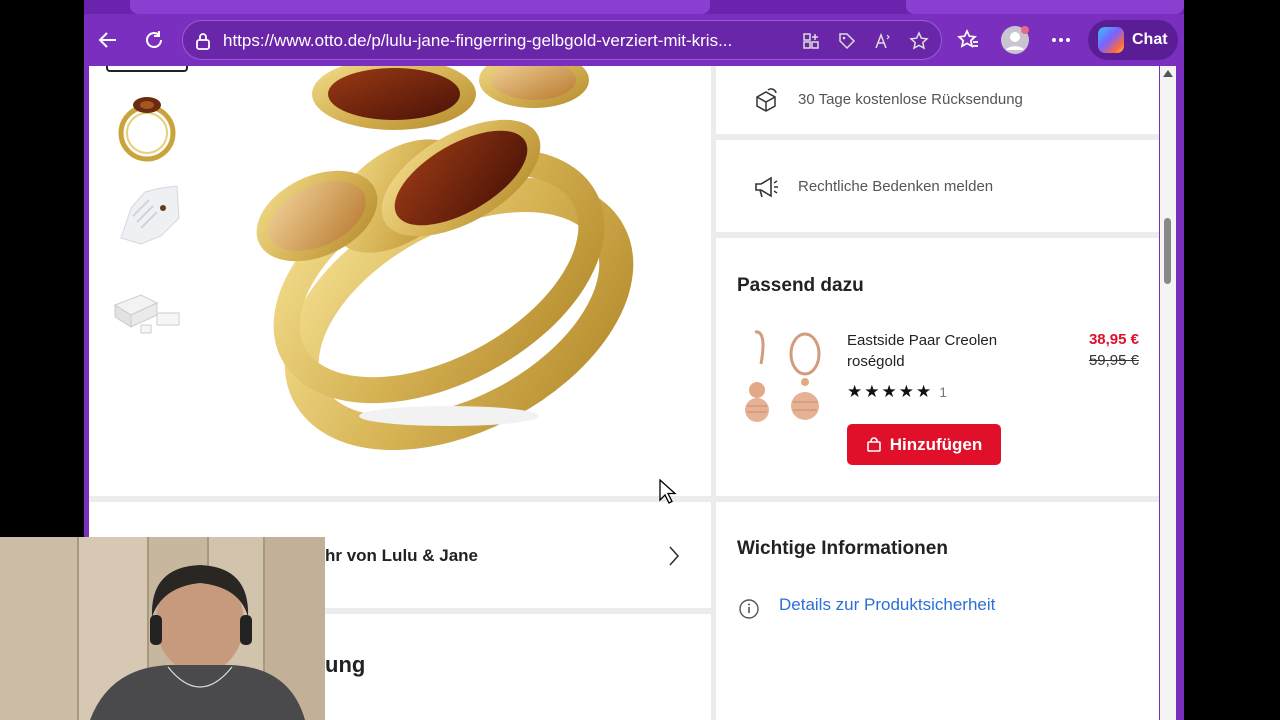  What do you see at coordinates (1113, 360) in the screenshot?
I see `price-original: 59,95 €` at bounding box center [1113, 360].